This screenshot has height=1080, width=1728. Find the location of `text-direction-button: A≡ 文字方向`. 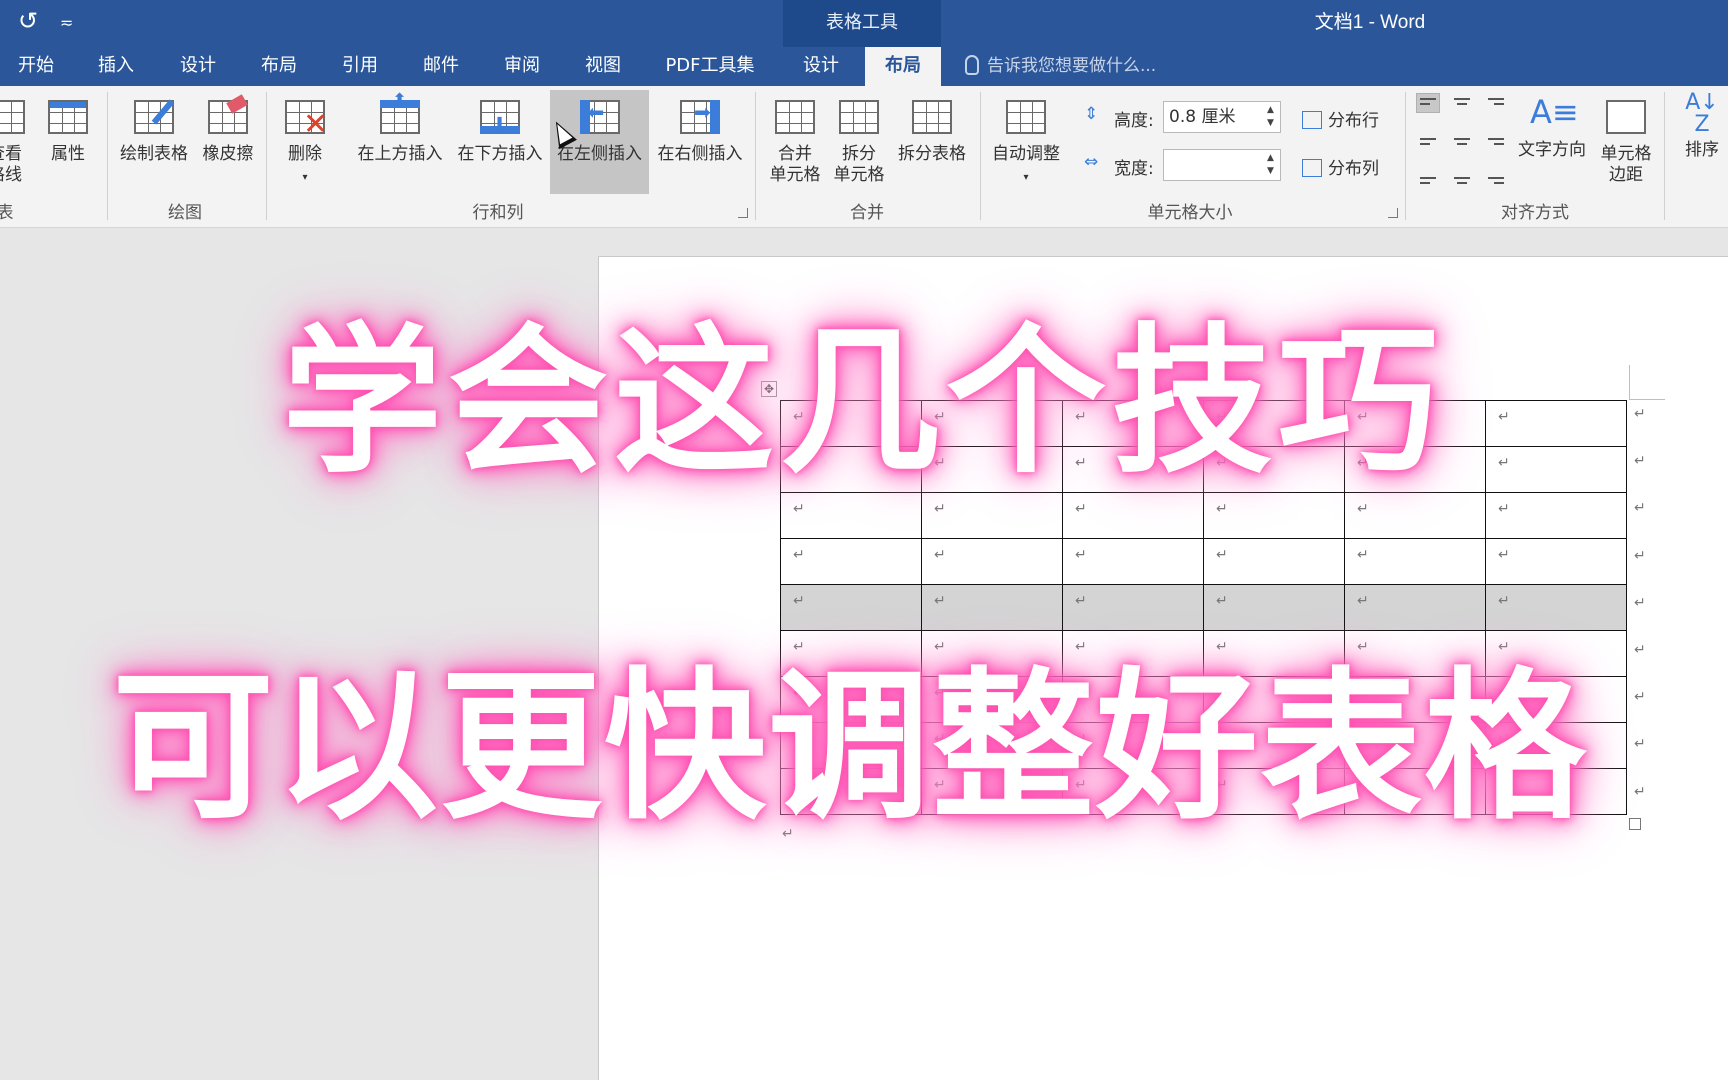

text-direction-button: A≡ 文字方向 is located at coordinates (1552, 126).